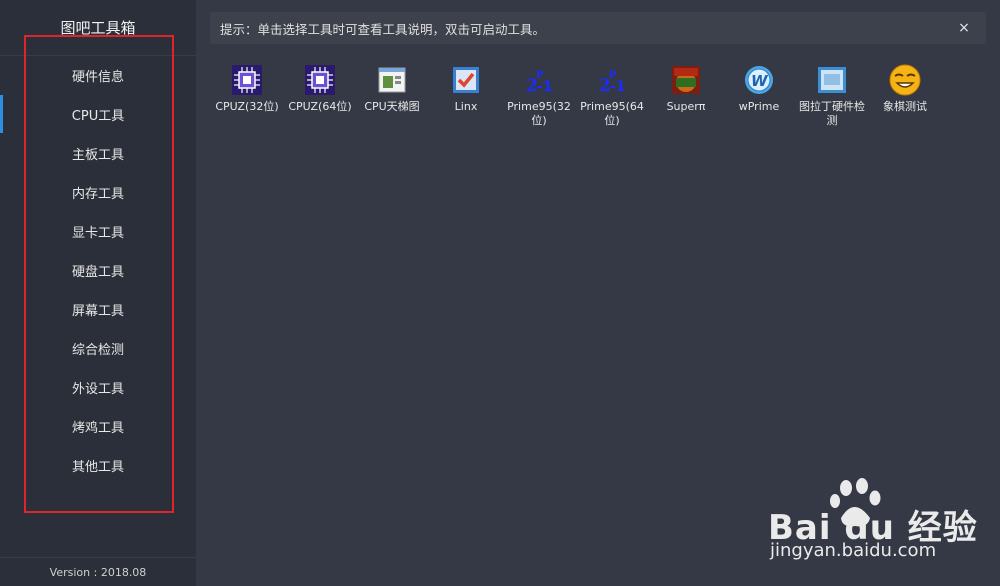 This screenshot has height=586, width=1000. Describe the element at coordinates (686, 106) in the screenshot. I see `tool-label: Superπ` at that location.